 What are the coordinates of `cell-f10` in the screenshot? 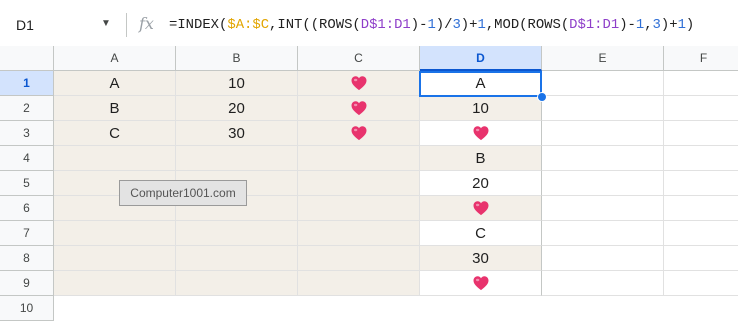 It's located at (701, 308).